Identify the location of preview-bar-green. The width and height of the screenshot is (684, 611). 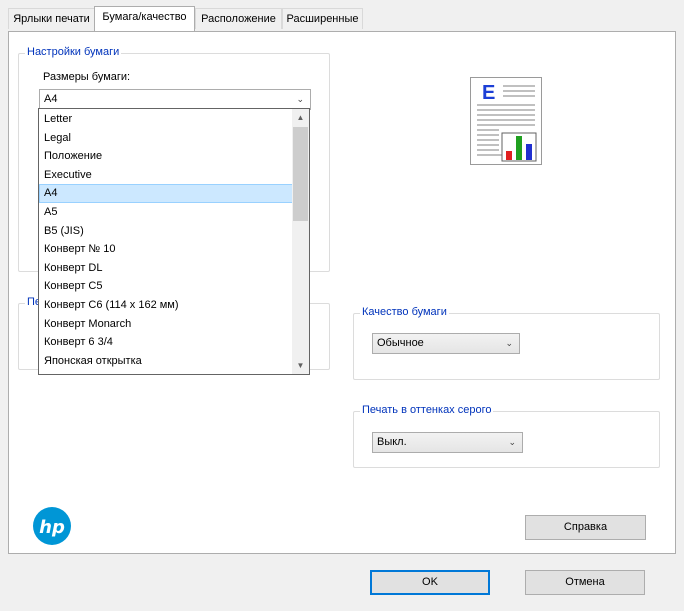
(519, 148).